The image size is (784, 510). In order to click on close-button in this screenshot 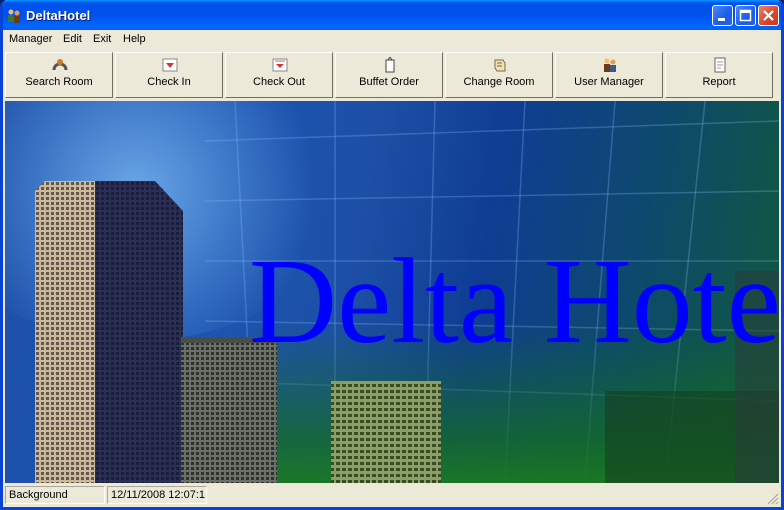, I will do `click(768, 15)`.